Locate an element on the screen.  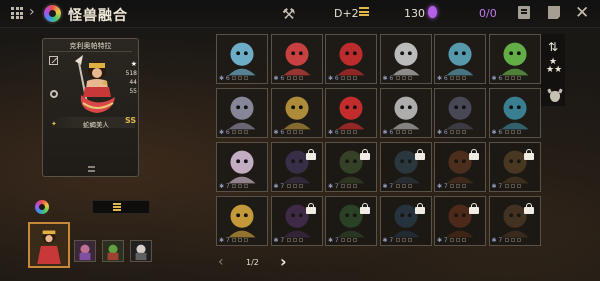
material-bar is located at coordinates (121, 207).